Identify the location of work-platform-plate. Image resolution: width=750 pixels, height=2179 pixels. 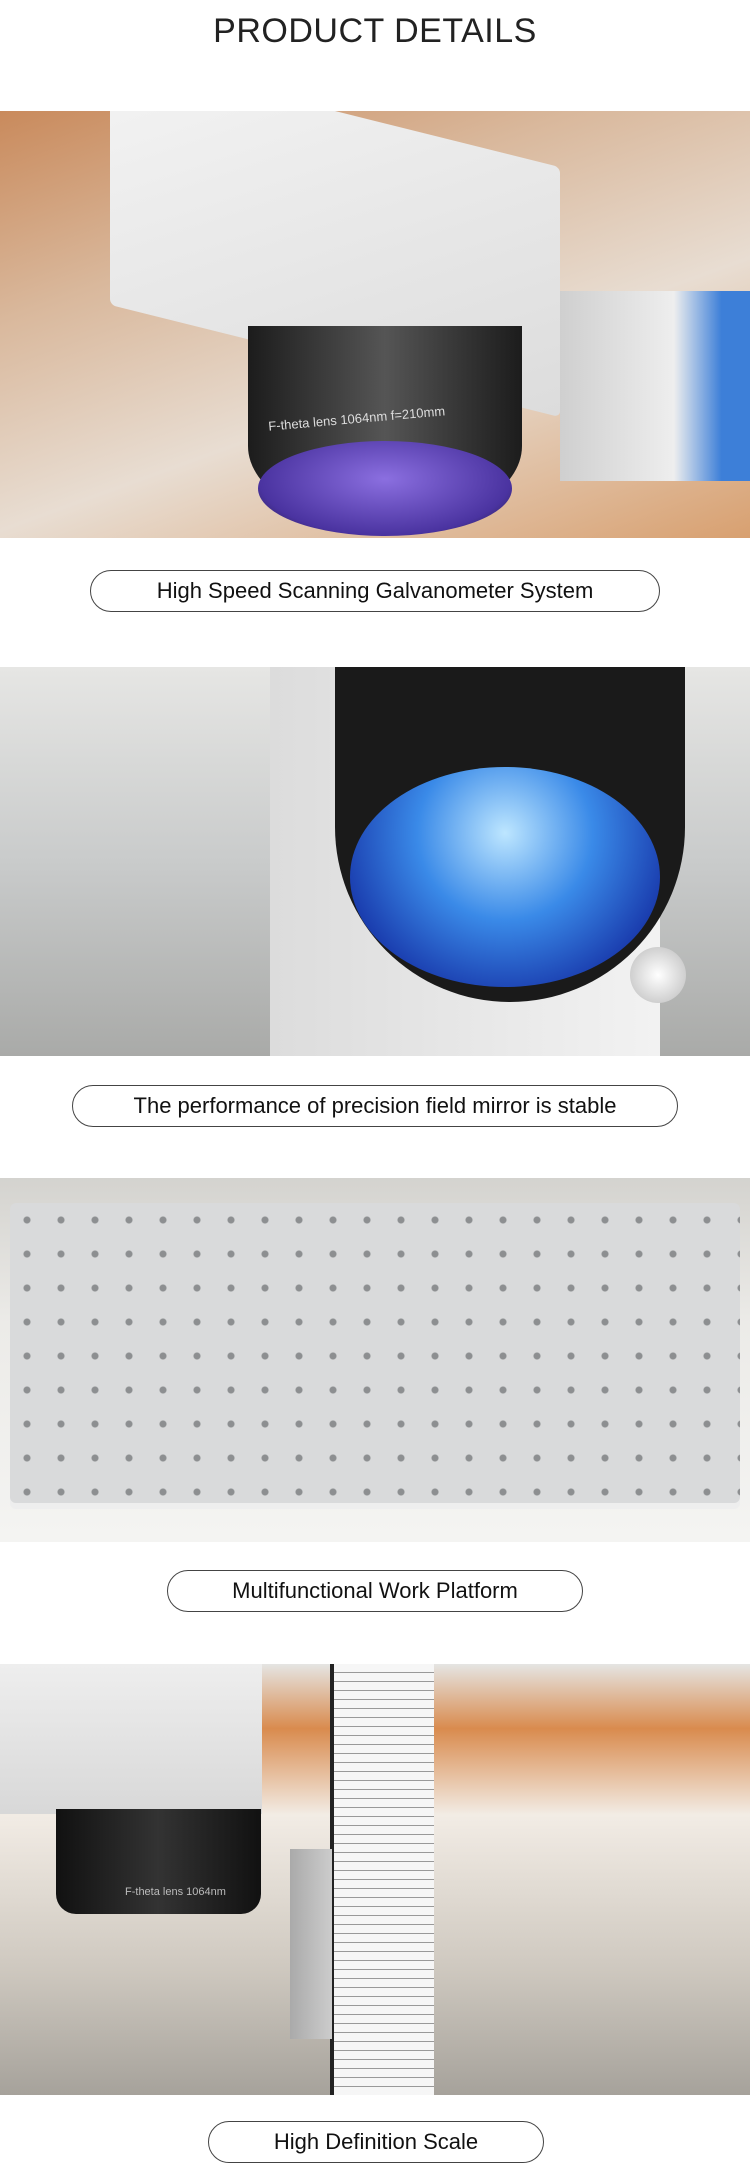
(375, 1353).